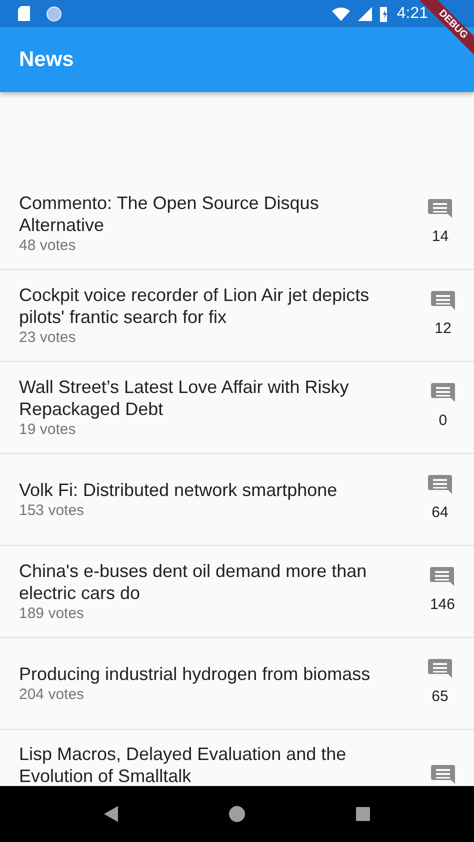  Describe the element at coordinates (24, 13) in the screenshot. I see `sd-card-icon` at that location.